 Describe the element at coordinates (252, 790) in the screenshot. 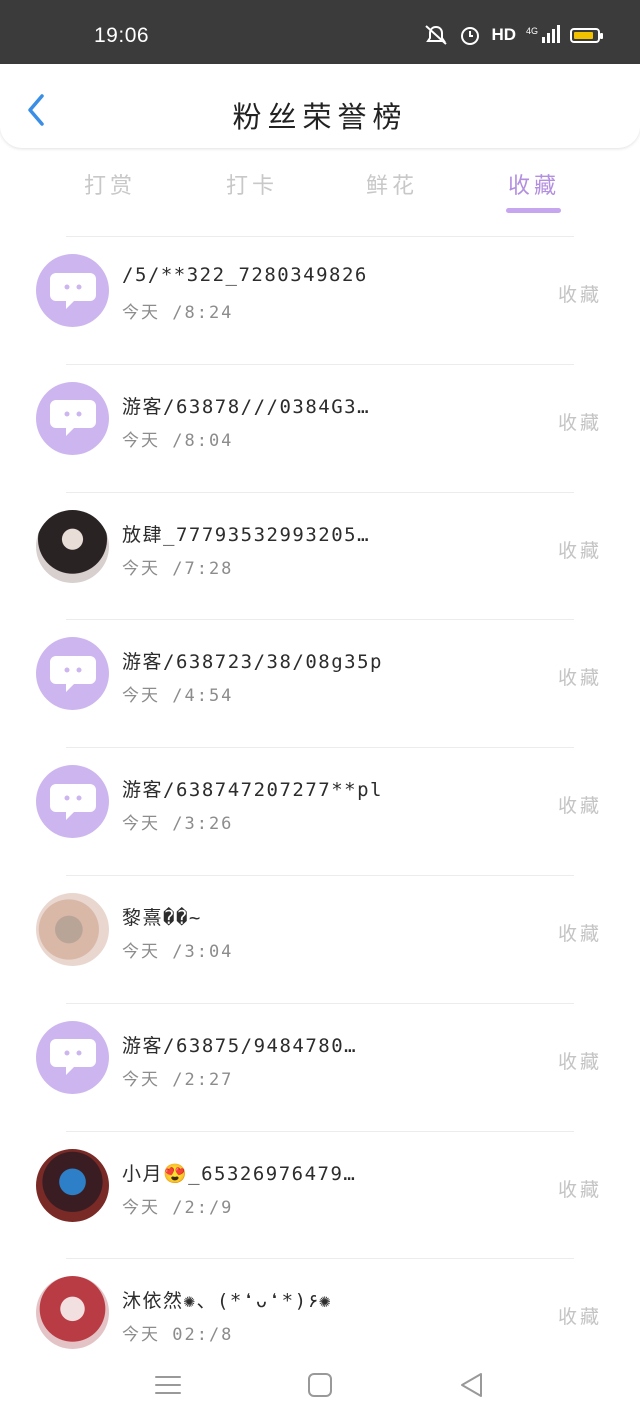

I see `fan-name: 游客/638747207277**pl` at that location.